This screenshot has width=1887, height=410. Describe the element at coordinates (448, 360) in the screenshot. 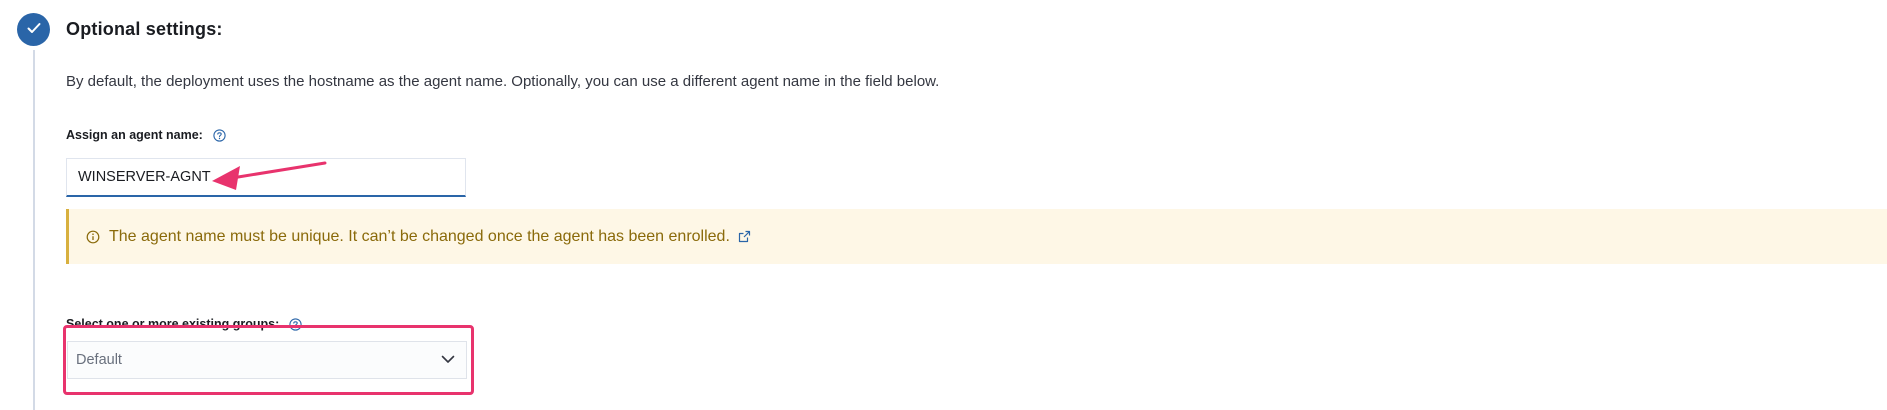

I see `chevron-down-icon` at that location.